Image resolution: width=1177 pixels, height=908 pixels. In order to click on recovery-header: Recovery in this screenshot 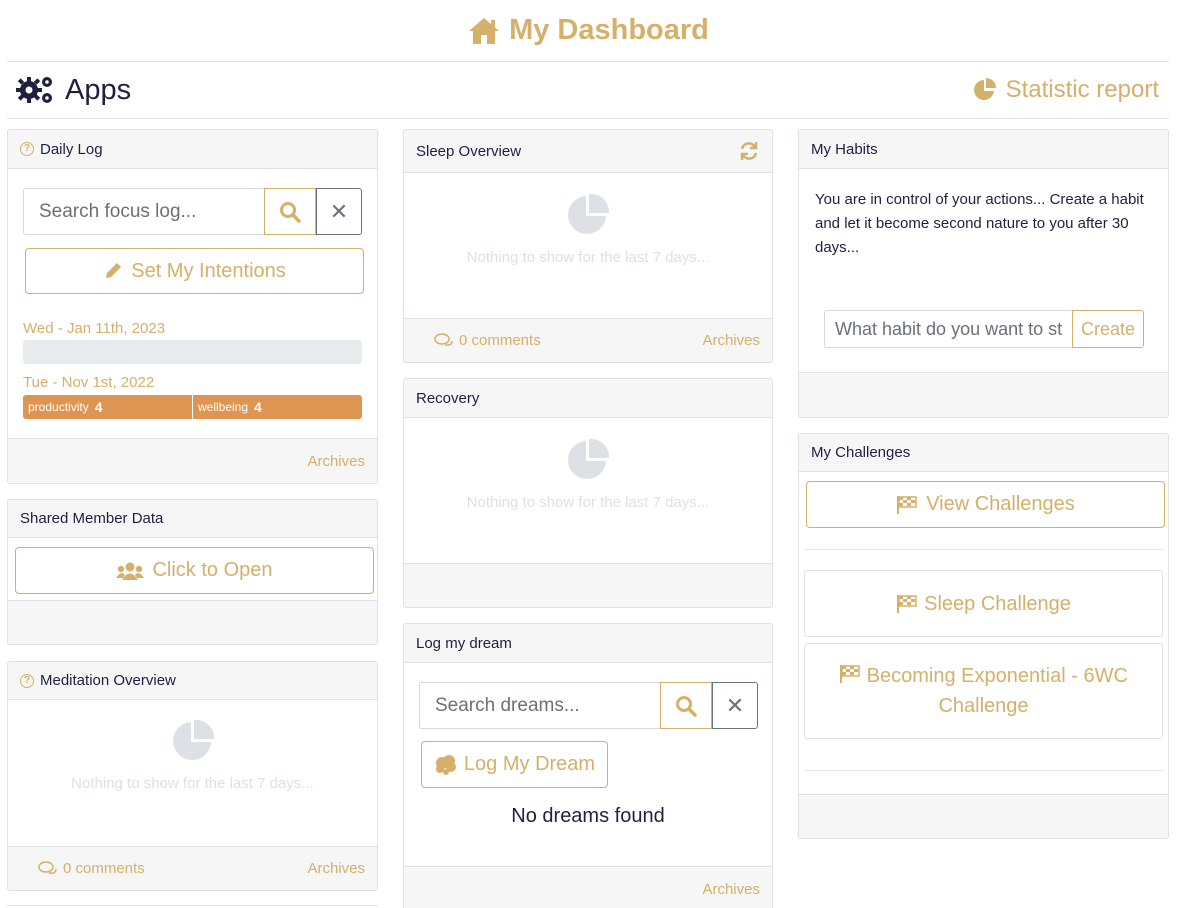, I will do `click(588, 398)`.